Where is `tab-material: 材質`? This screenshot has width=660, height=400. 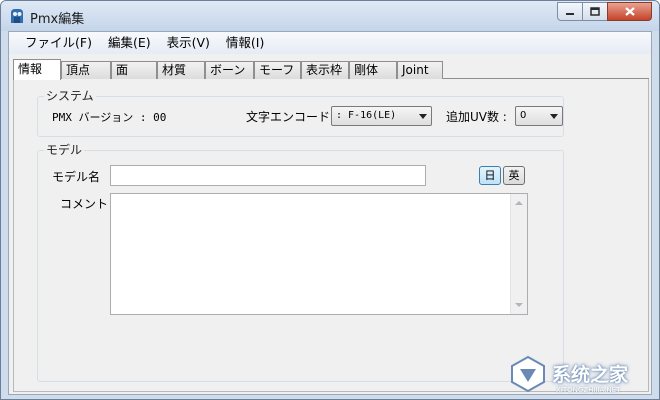
tab-material: 材質 is located at coordinates (181, 70).